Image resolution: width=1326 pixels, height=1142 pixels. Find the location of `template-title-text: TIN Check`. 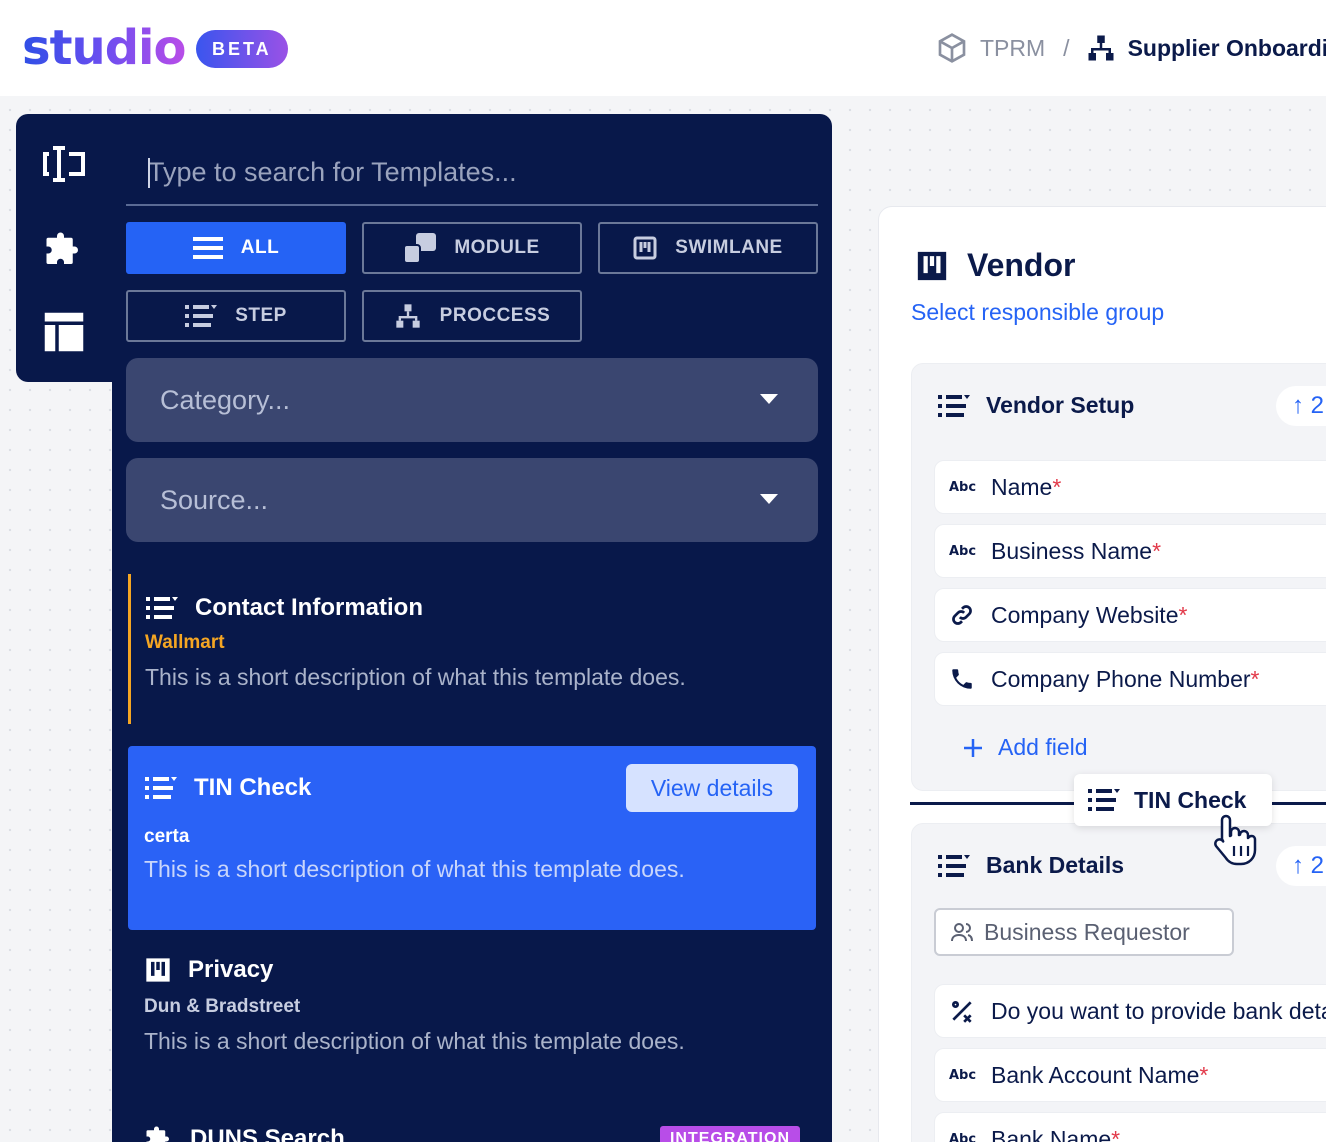

template-title-text: TIN Check is located at coordinates (253, 787).